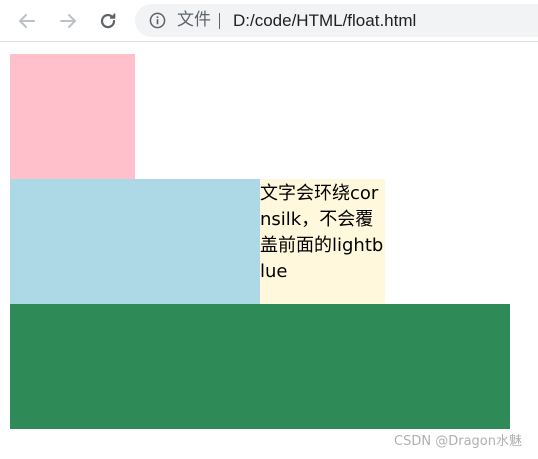  Describe the element at coordinates (322, 232) in the screenshot. I see `float-text: 文字会环绕cornsilk，不会覆盖前面的lightblue` at that location.